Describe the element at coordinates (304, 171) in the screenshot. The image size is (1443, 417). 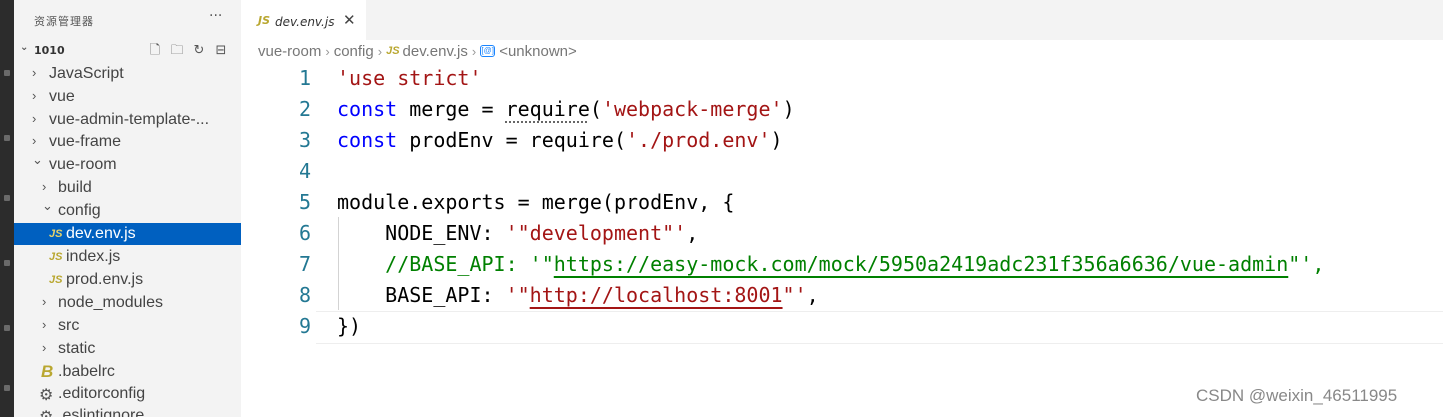
I see `line-number: 4` at that location.